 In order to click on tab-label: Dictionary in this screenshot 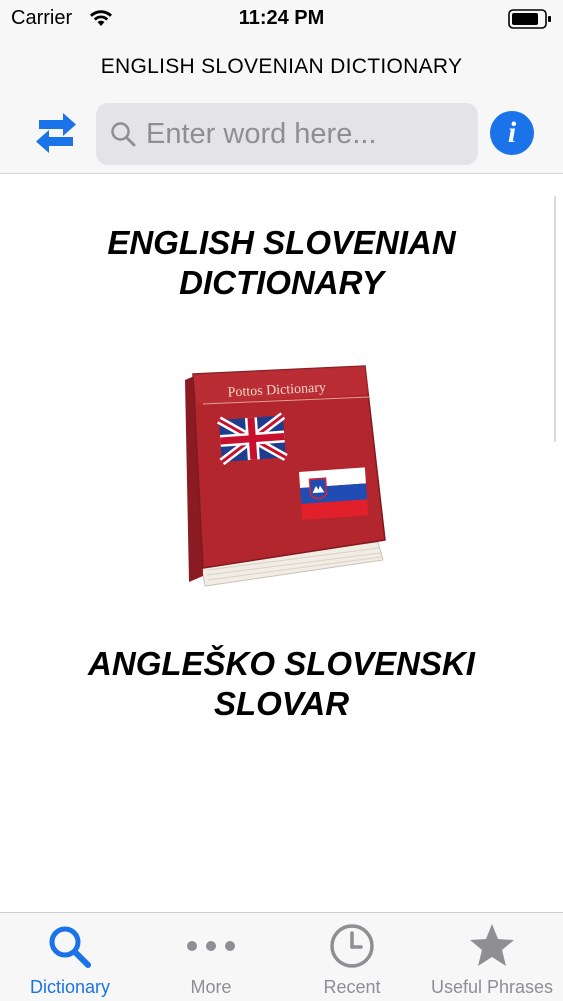, I will do `click(70, 987)`.